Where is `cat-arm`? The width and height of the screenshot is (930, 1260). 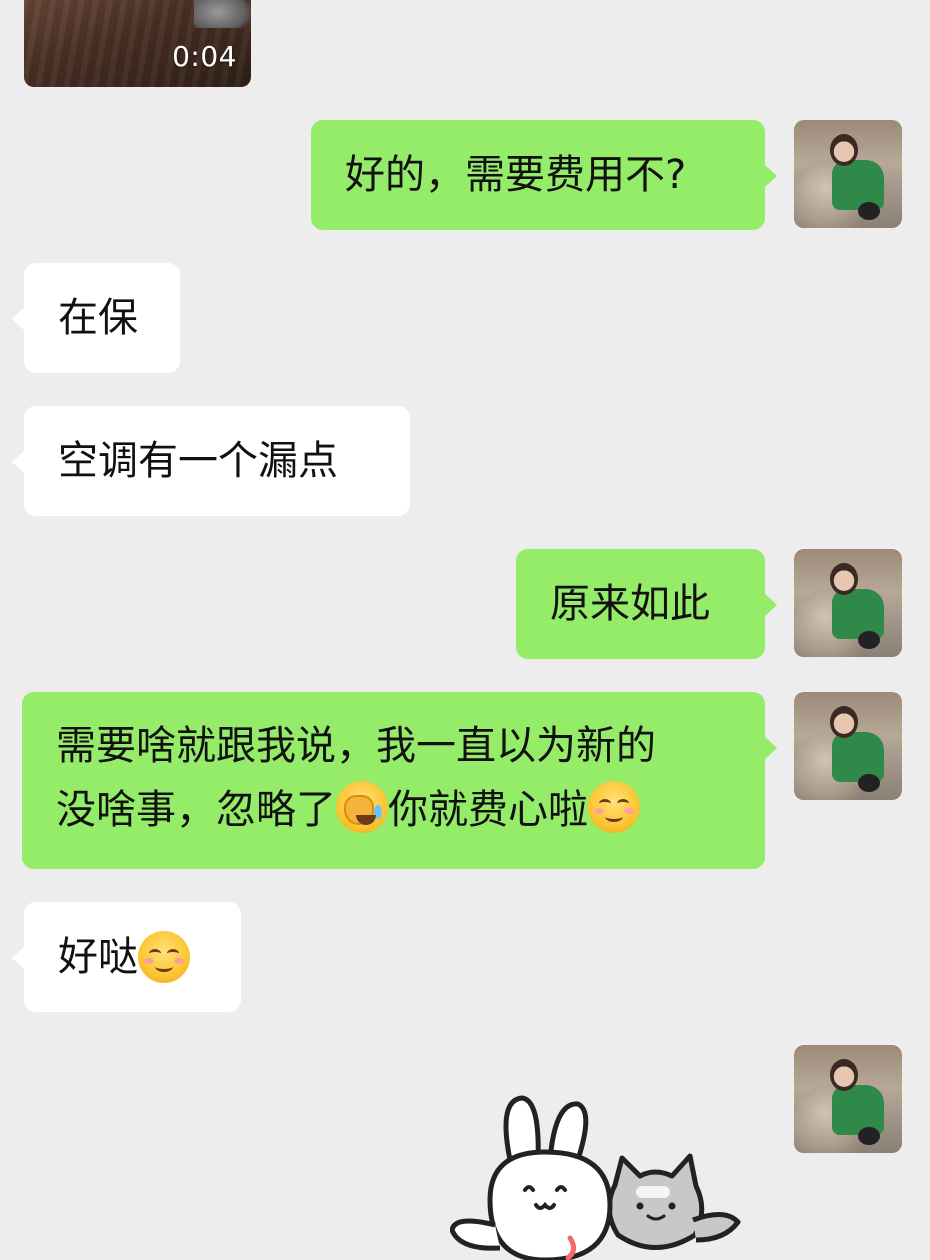 cat-arm is located at coordinates (716, 1227).